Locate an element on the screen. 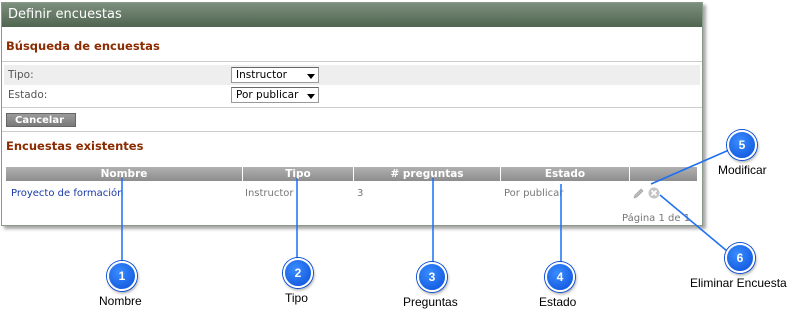 This screenshot has height=313, width=797. callout-label-estado: Estado is located at coordinates (558, 302).